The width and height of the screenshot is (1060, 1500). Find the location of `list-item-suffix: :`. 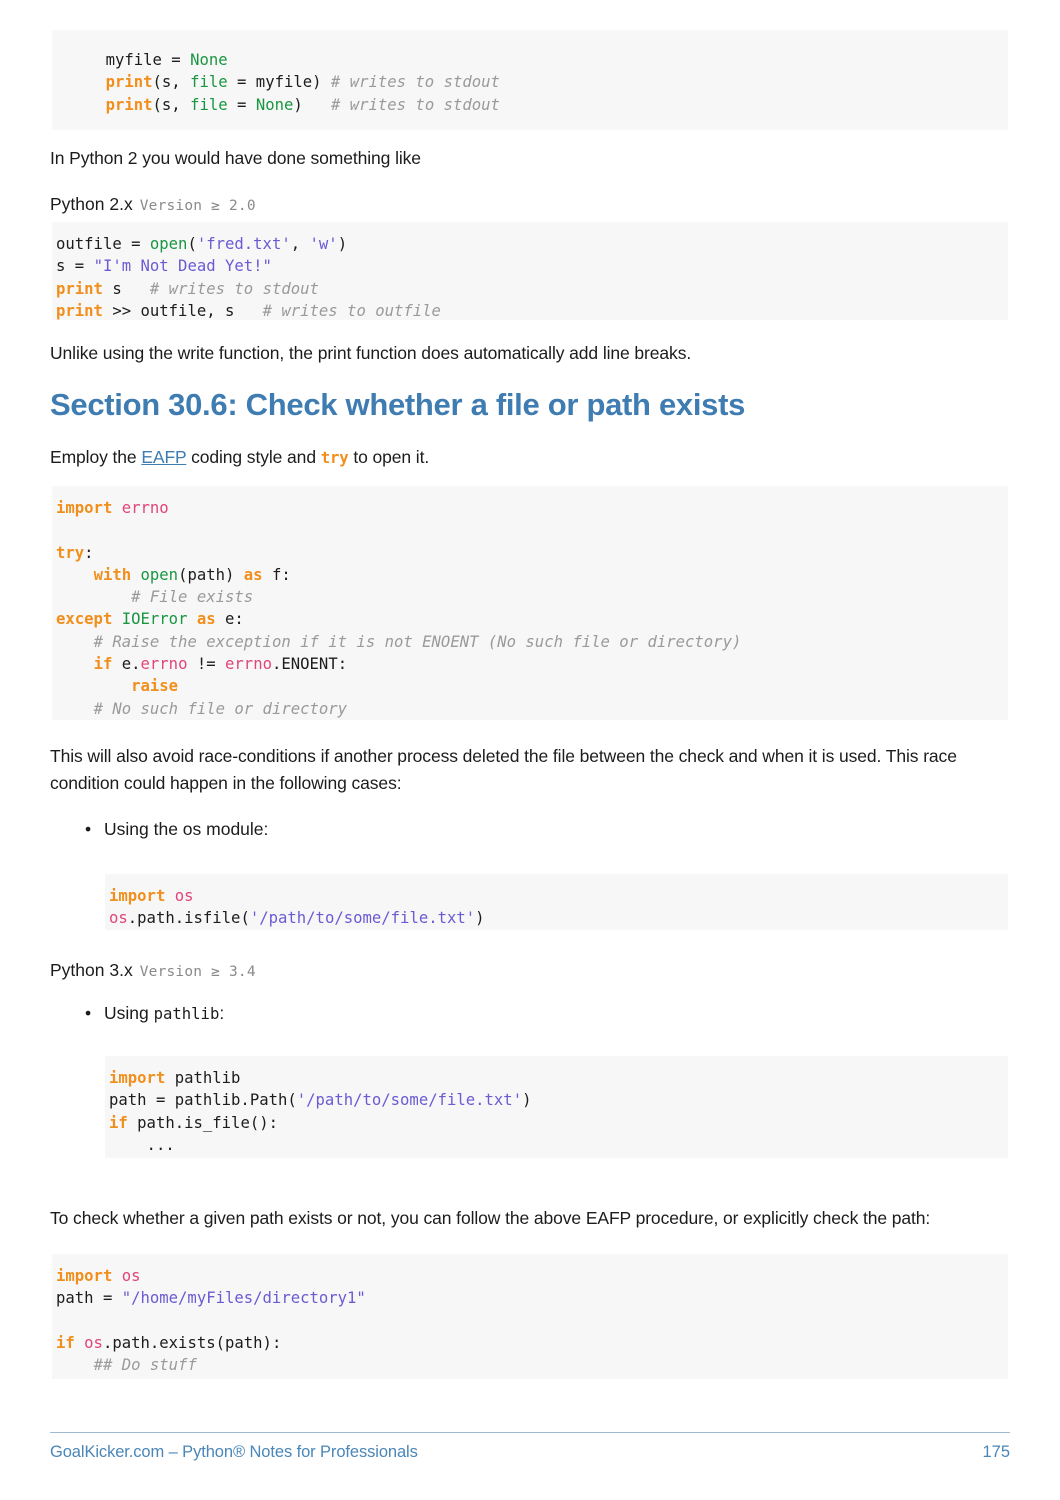

list-item-suffix: : is located at coordinates (222, 1013).